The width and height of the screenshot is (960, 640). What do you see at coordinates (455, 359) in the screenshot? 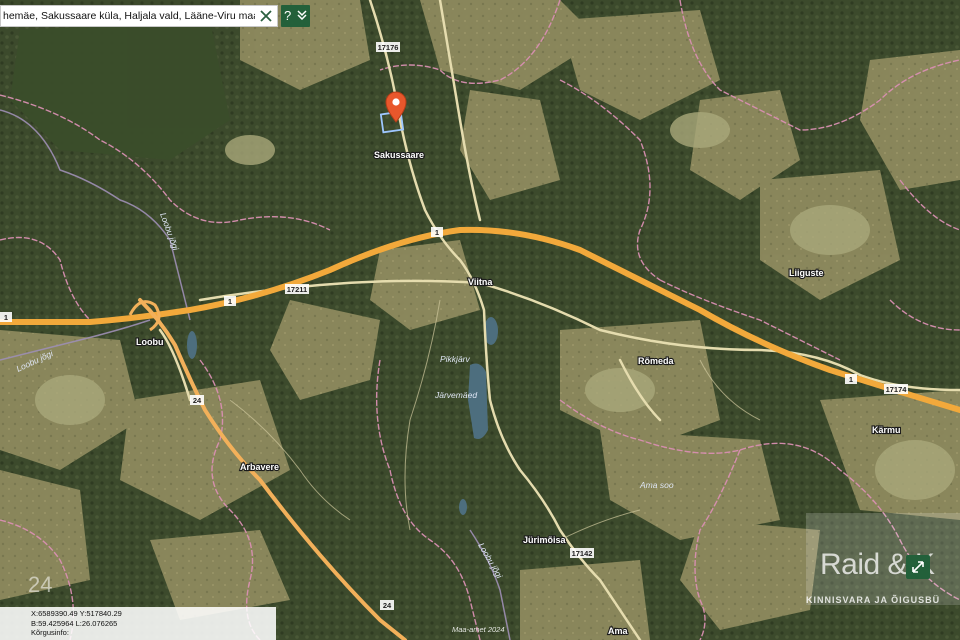
I see `lake-label-pikkjarv: Pikkjärv` at bounding box center [455, 359].